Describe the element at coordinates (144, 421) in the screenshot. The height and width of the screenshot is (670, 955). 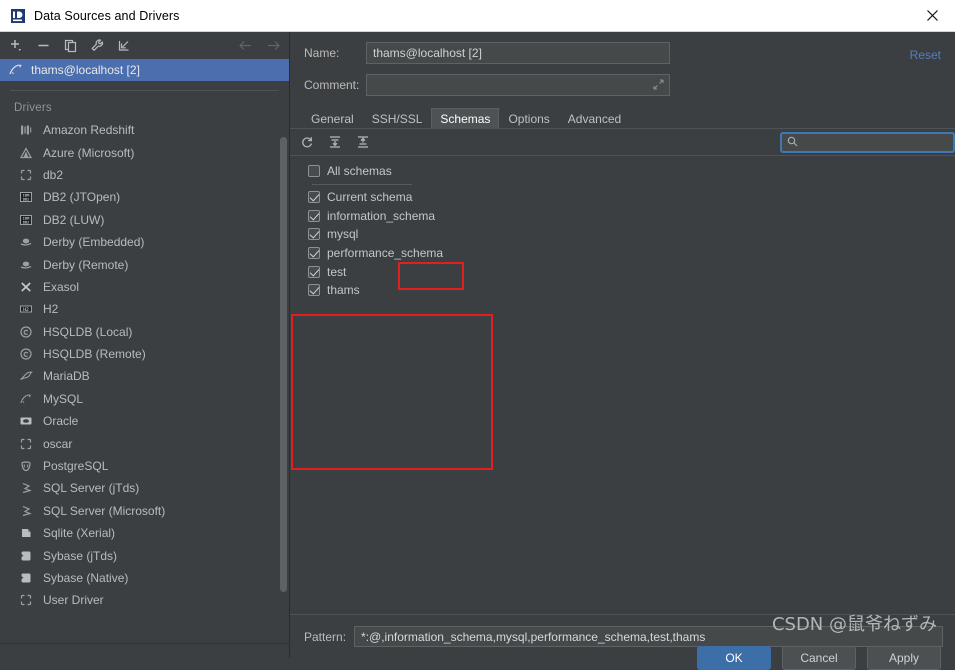
I see `driver-item-oracle: Oracle` at that location.